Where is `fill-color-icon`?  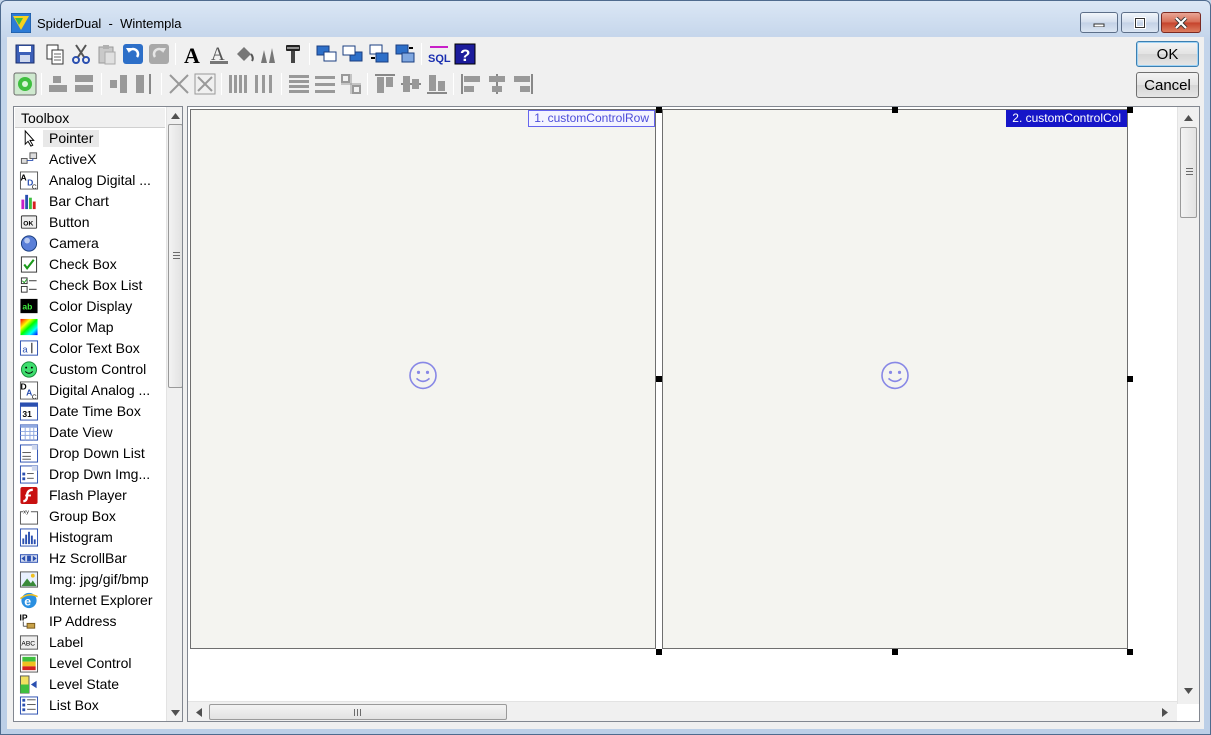
fill-color-icon is located at coordinates (245, 54).